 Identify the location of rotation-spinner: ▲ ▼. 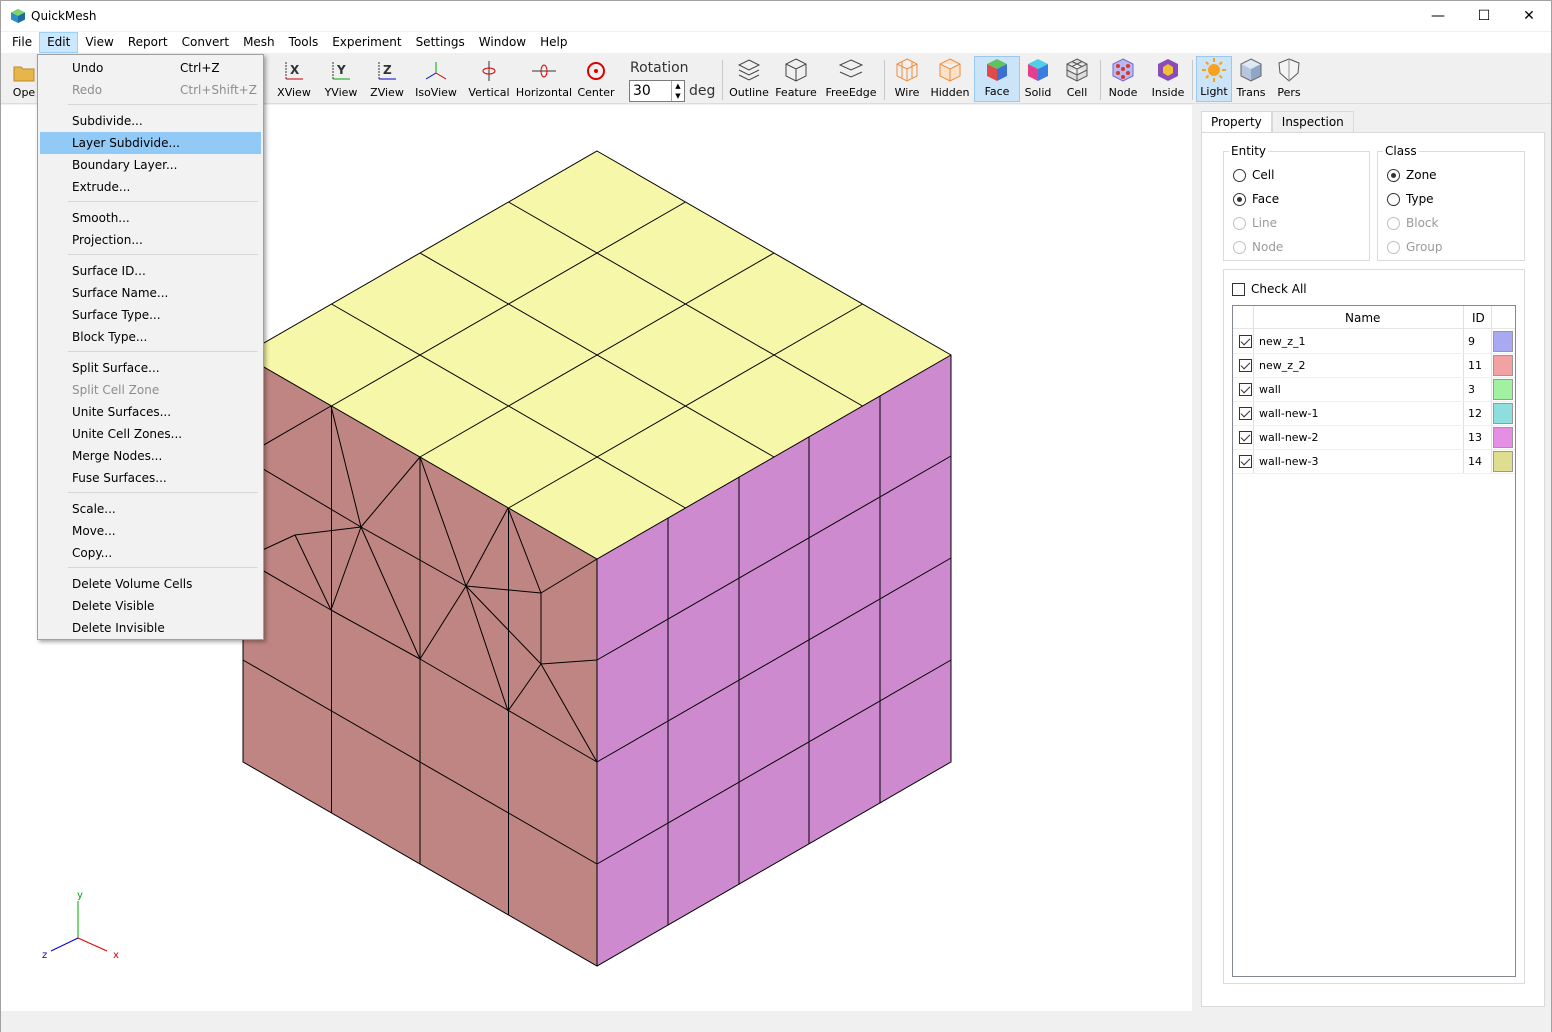
(677, 91).